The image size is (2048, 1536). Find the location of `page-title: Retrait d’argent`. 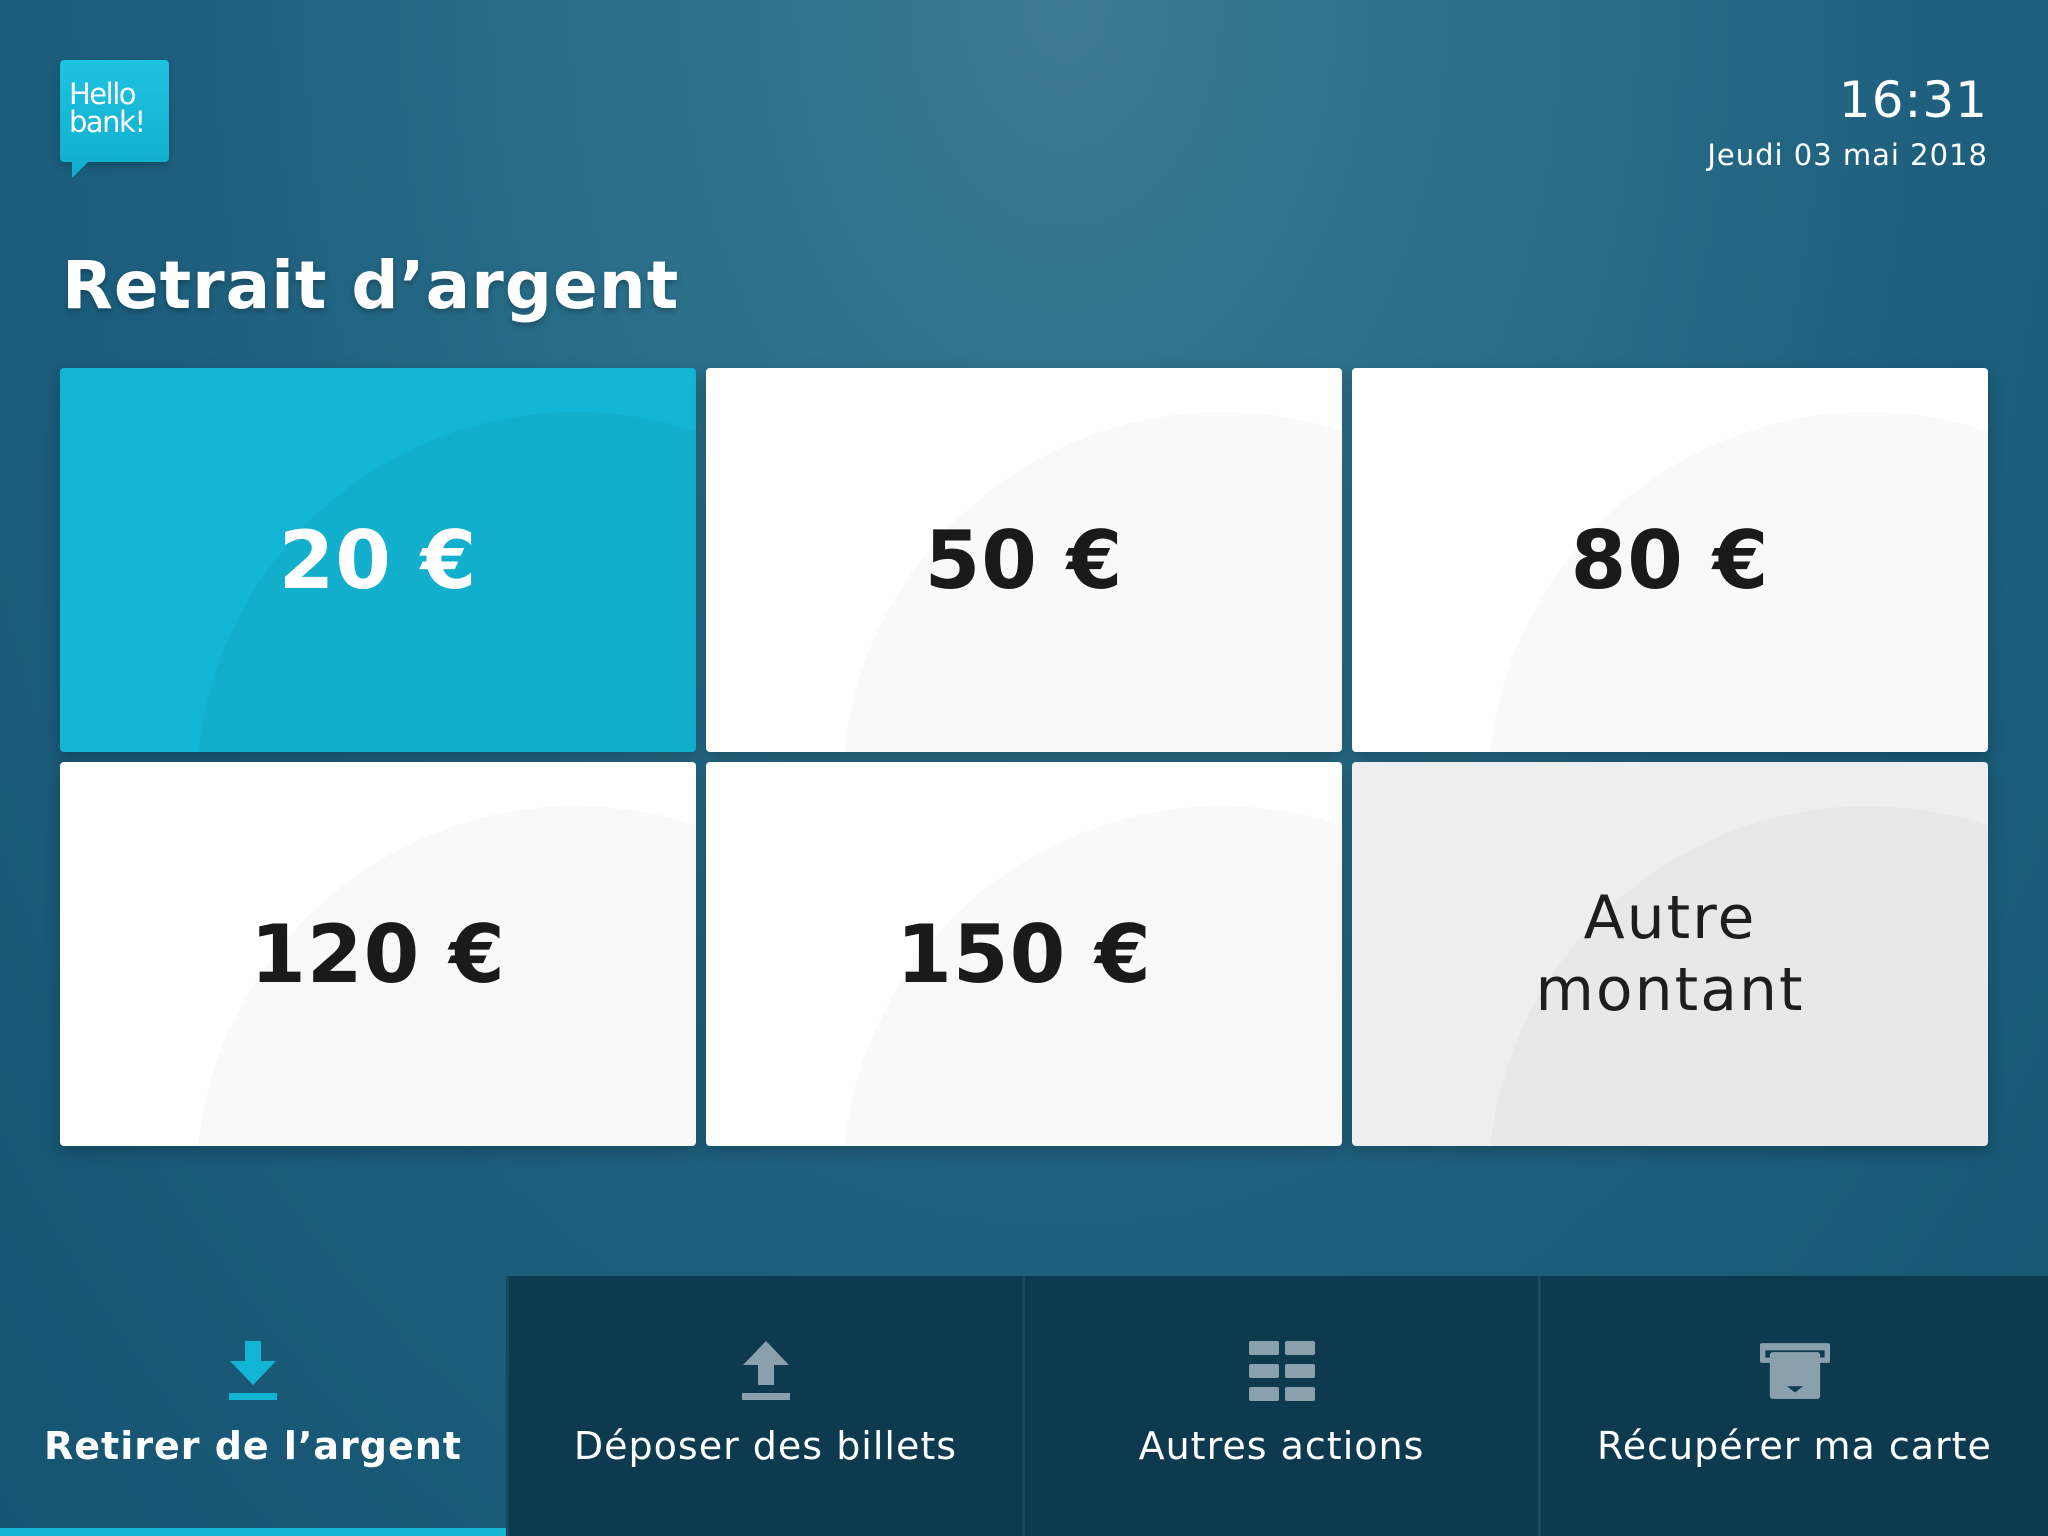

page-title: Retrait d’argent is located at coordinates (371, 285).